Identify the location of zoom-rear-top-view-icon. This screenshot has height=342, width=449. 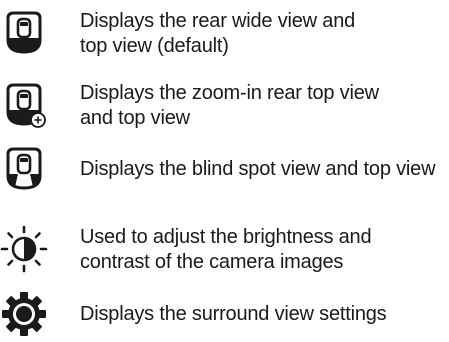
(26, 108).